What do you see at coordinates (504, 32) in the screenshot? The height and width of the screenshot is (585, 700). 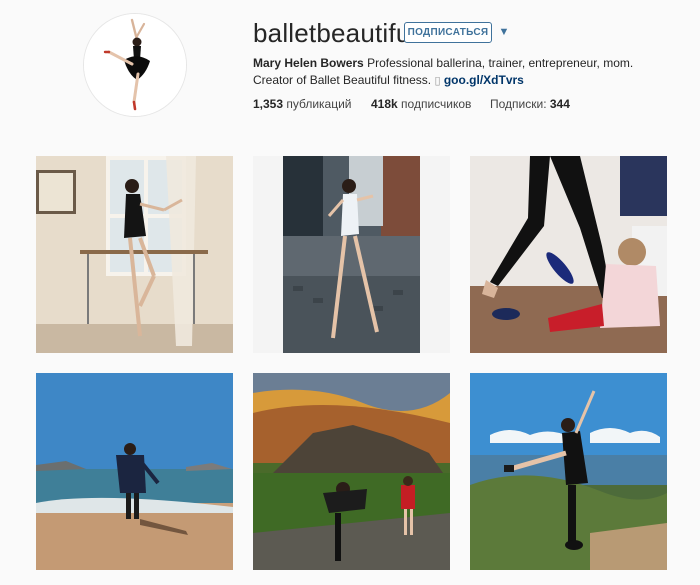 I see `more-options-icon: ▼` at bounding box center [504, 32].